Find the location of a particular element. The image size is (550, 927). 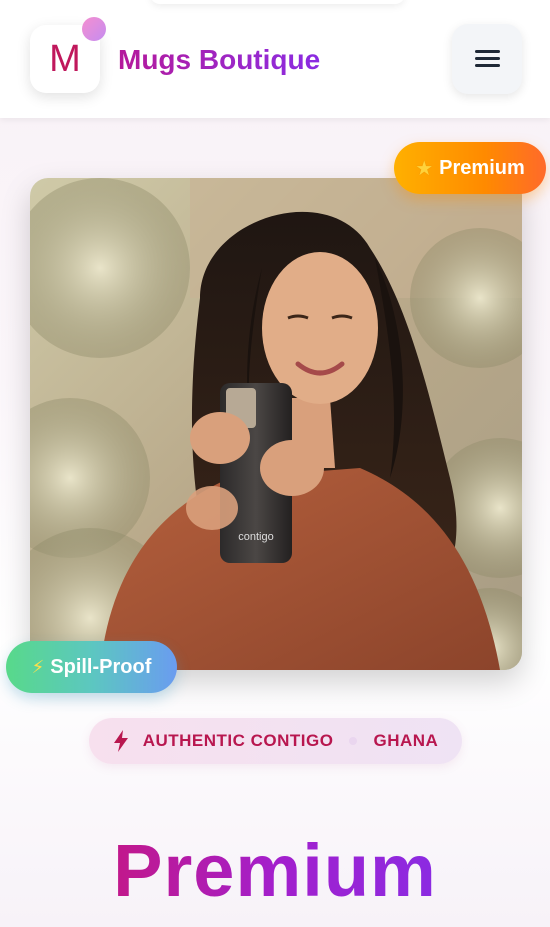

svg-text: contigo is located at coordinates (255, 537).